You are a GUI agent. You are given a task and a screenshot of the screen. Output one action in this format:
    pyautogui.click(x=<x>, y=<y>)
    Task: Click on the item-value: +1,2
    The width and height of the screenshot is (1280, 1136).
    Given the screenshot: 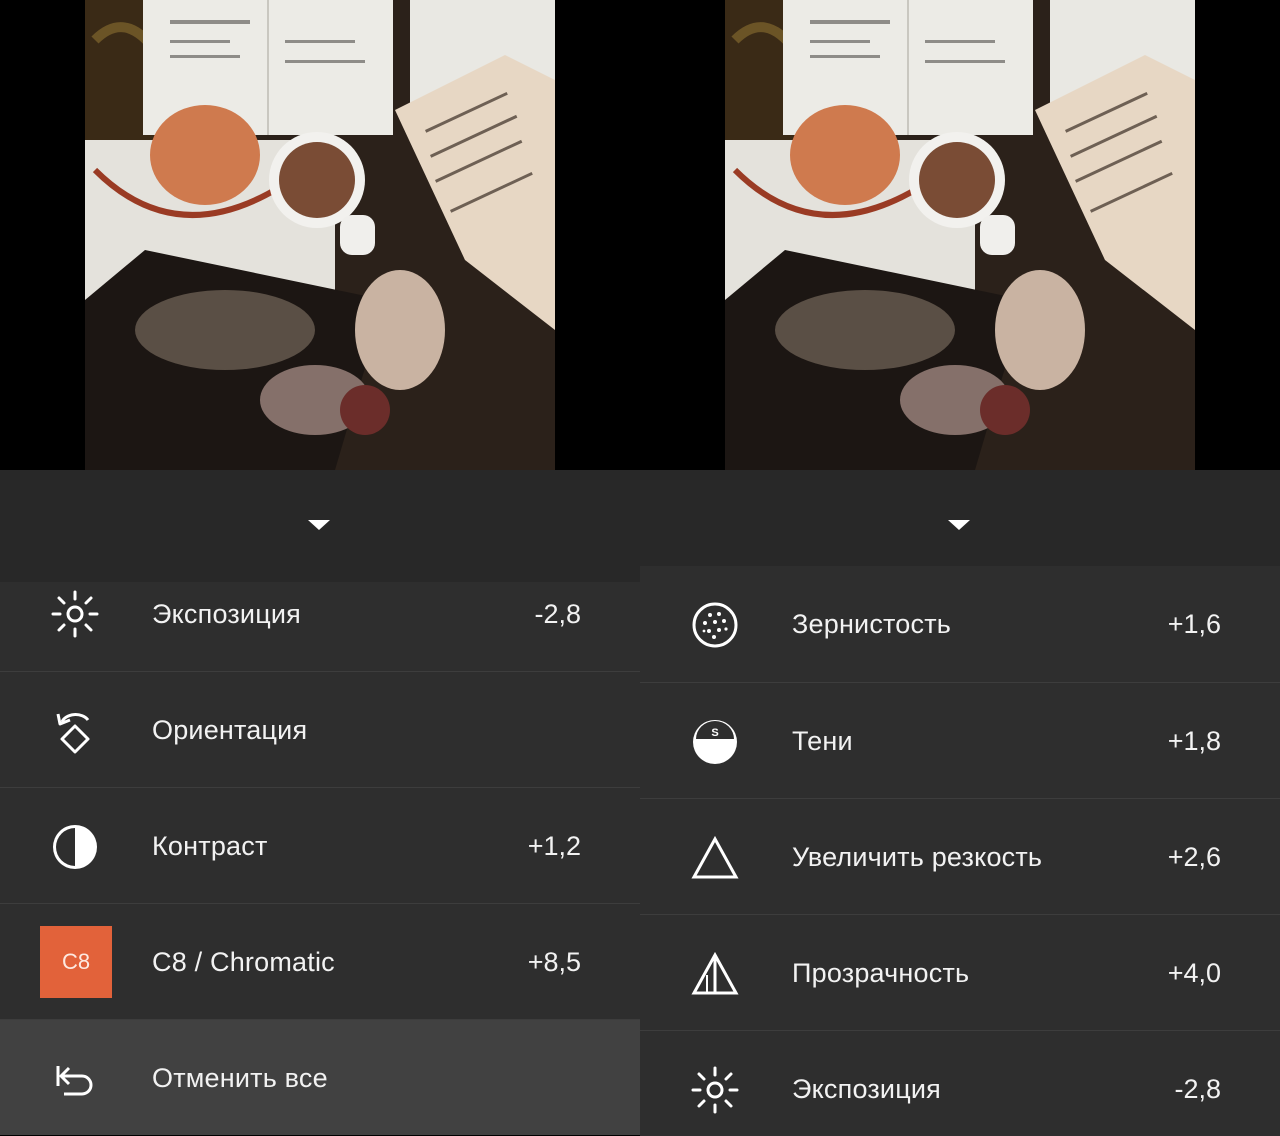 What is the action you would take?
    pyautogui.click(x=554, y=846)
    